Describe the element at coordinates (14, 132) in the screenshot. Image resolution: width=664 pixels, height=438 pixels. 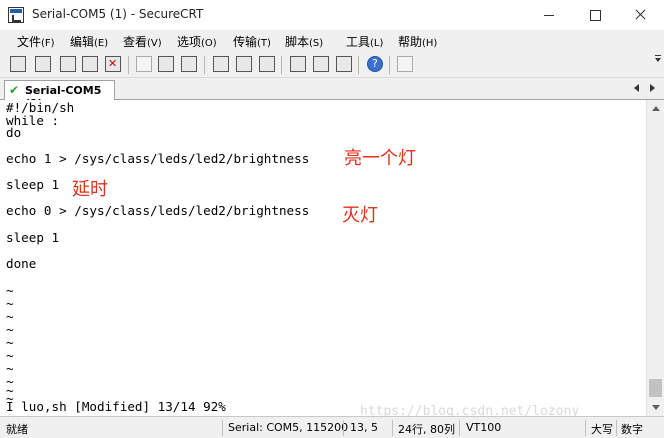
I see `terminal-line: do` at that location.